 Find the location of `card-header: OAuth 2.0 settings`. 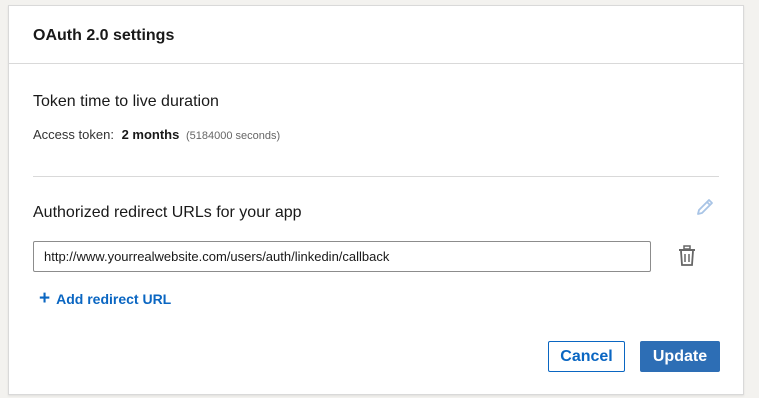

card-header: OAuth 2.0 settings is located at coordinates (376, 35).